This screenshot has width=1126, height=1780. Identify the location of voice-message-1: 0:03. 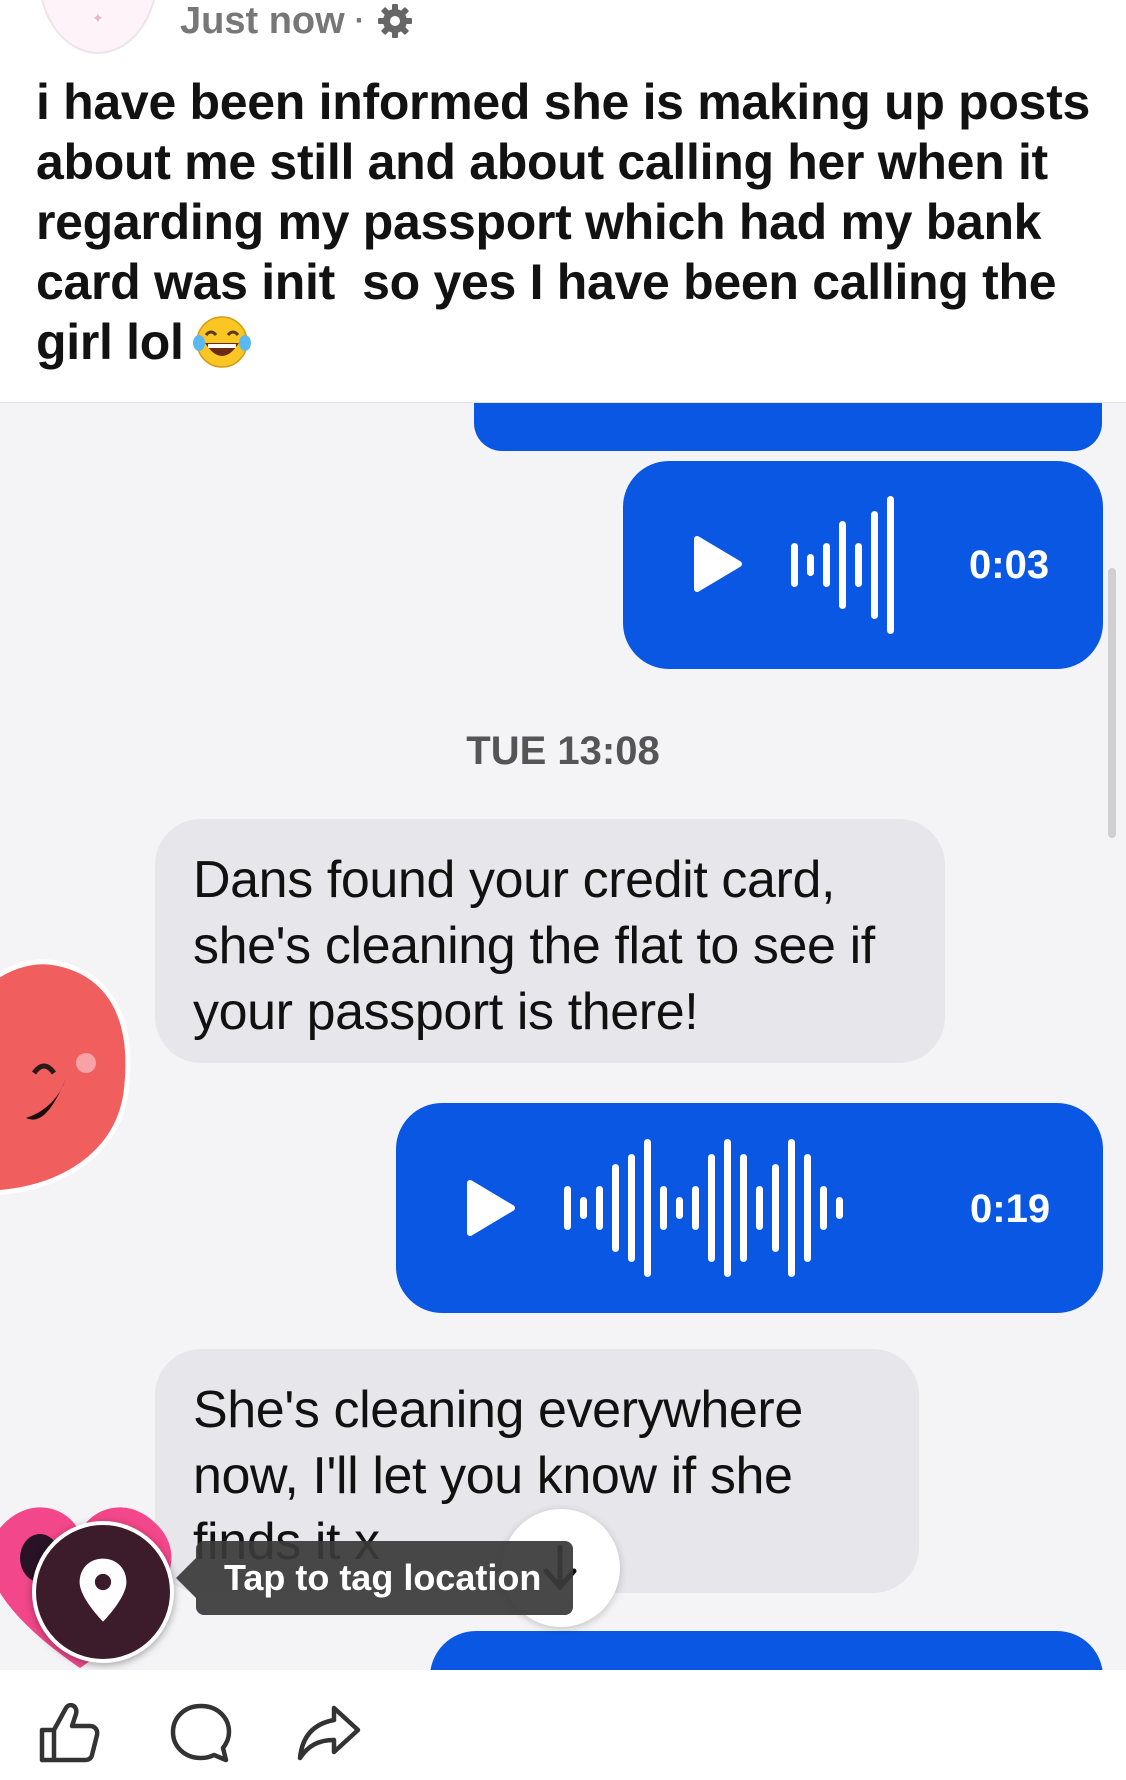
(863, 565).